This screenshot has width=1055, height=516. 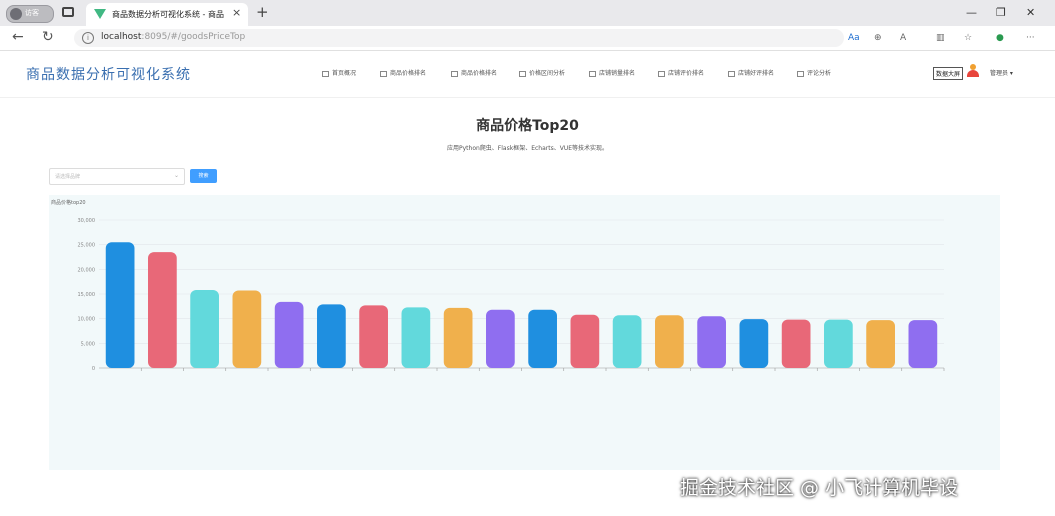 I want to click on bigscreen-button: 数据大屏, so click(x=948, y=73).